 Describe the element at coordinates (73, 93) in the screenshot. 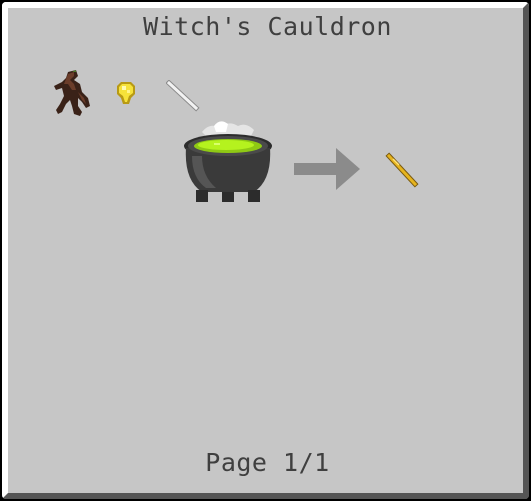

I see `mandrake-root-icon` at that location.